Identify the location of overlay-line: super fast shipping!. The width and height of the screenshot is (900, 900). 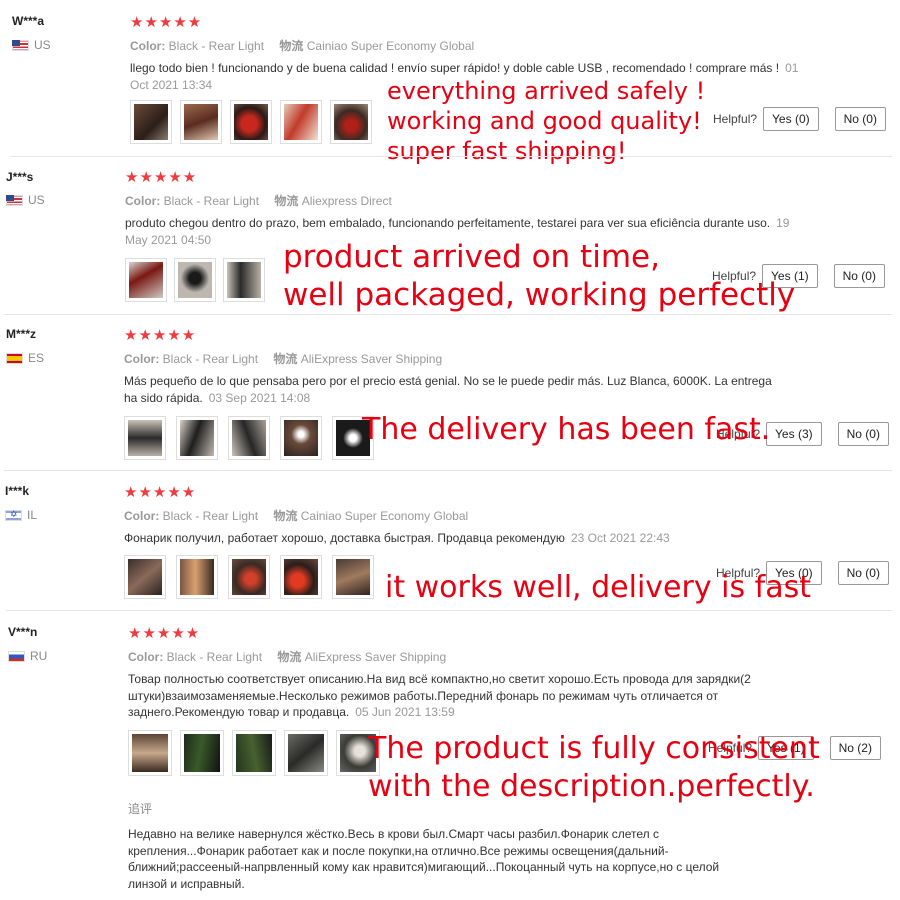
(507, 151).